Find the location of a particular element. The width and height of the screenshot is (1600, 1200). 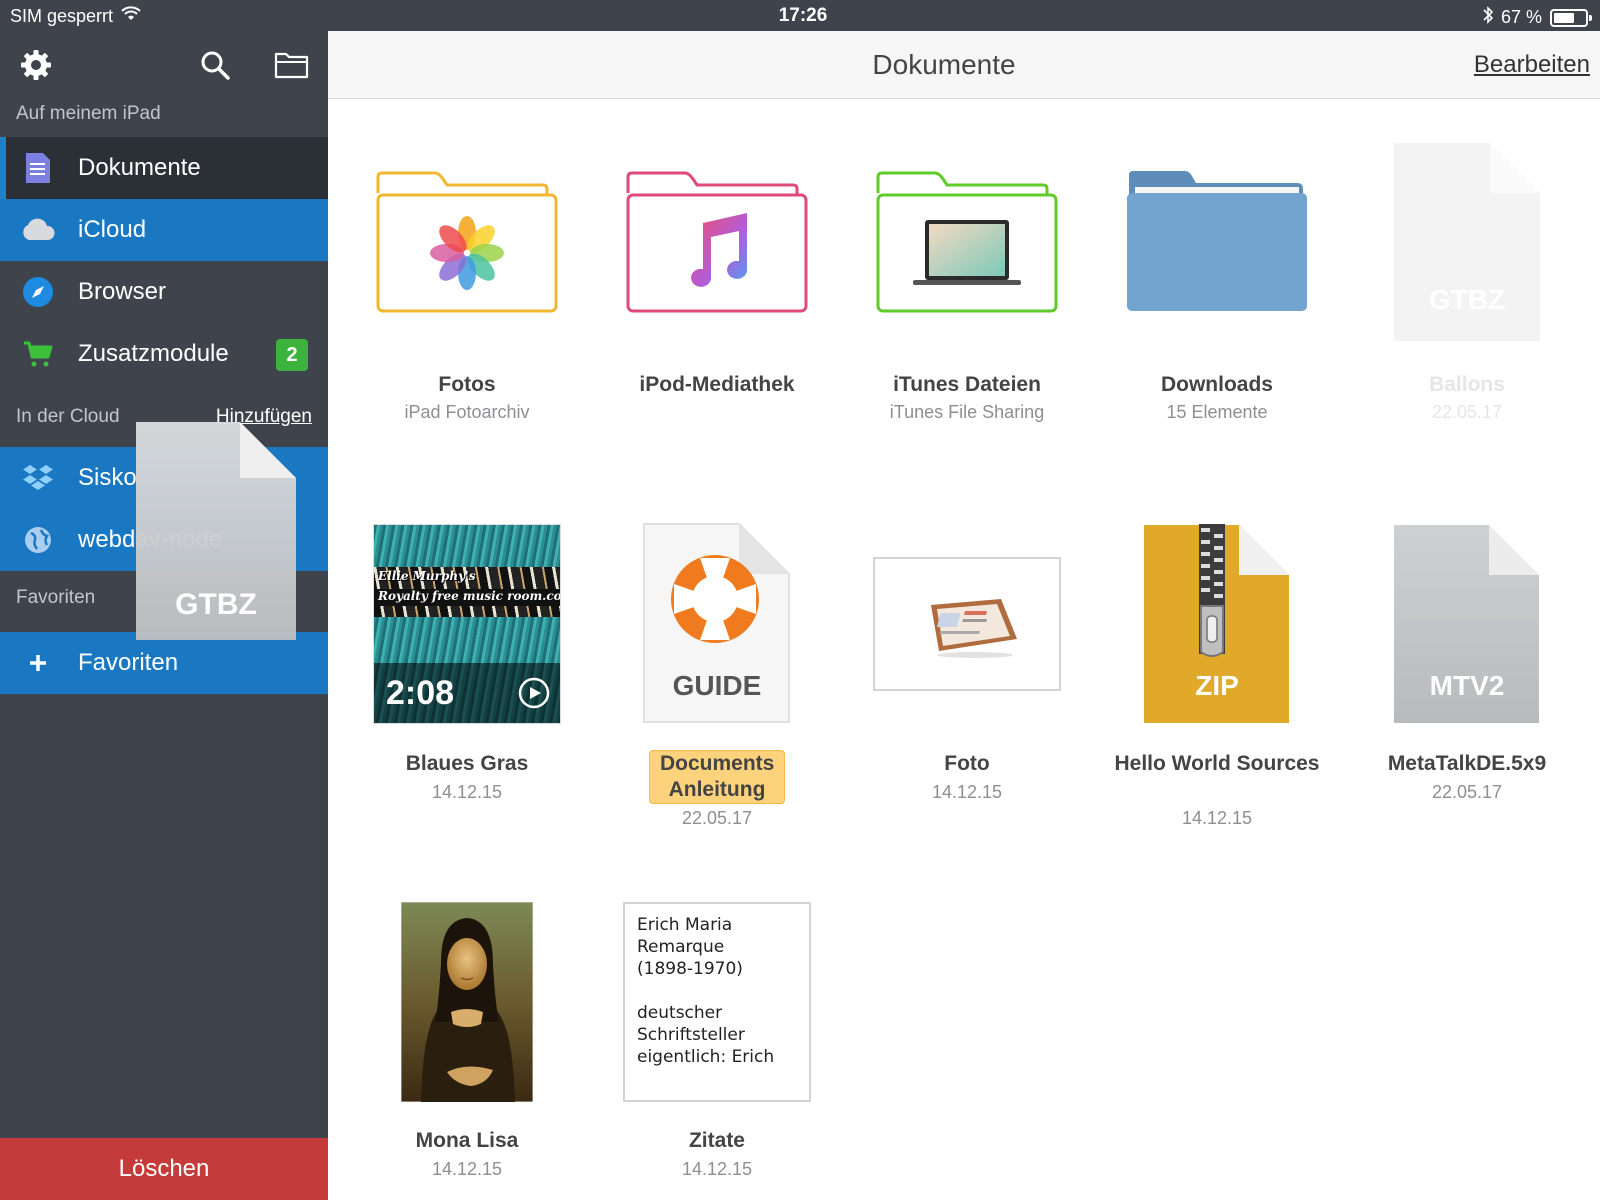

file-name: Downloads is located at coordinates (1216, 384).